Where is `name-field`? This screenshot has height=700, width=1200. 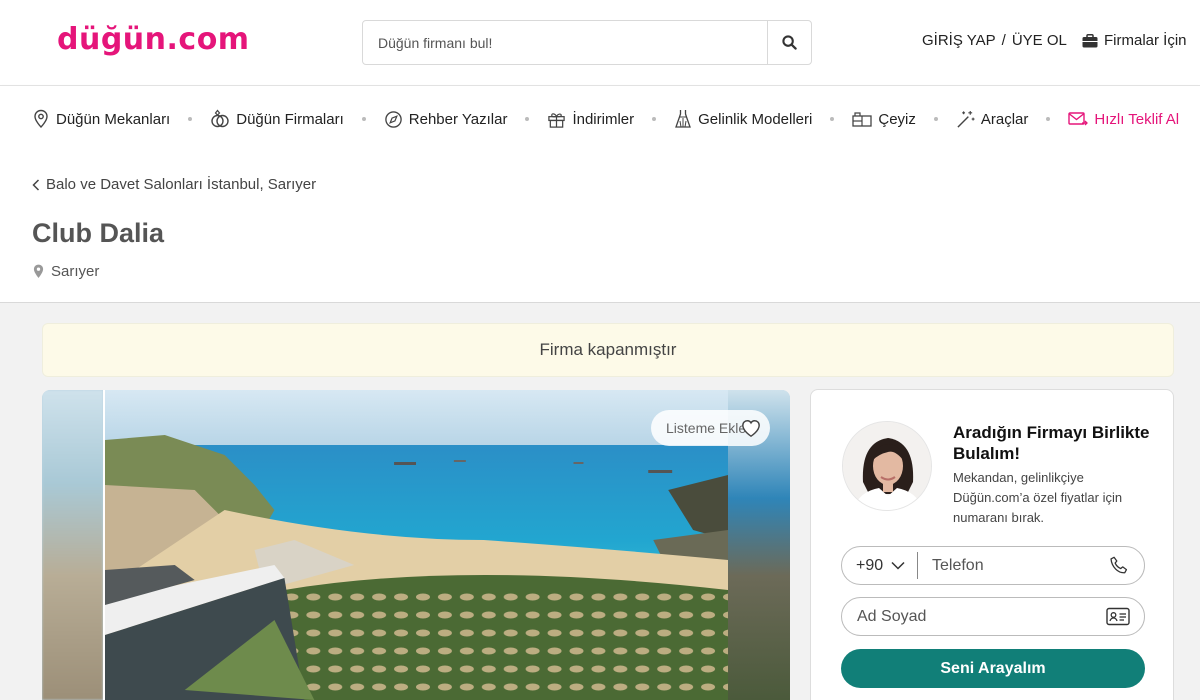
name-field is located at coordinates (993, 616).